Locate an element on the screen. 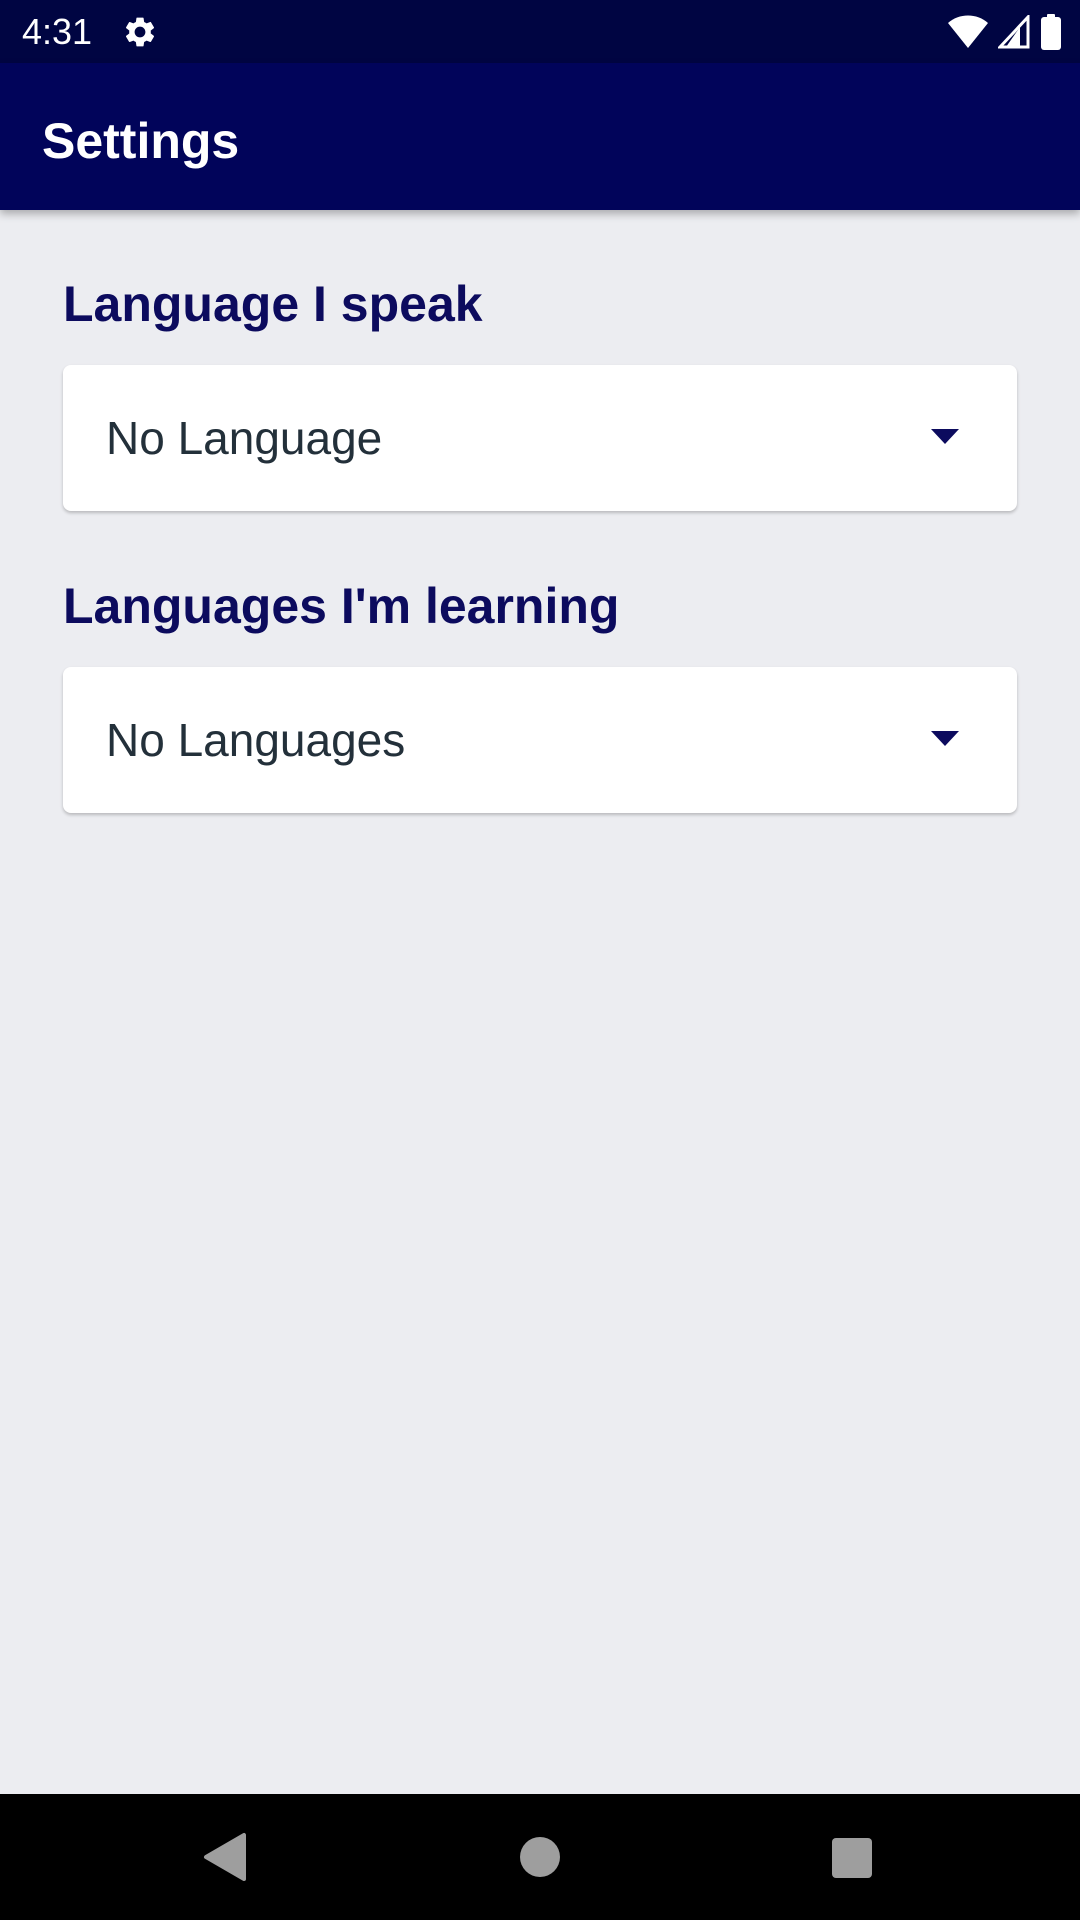 The image size is (1080, 1920). languages-im-learning-dropdown: No Languages is located at coordinates (540, 740).